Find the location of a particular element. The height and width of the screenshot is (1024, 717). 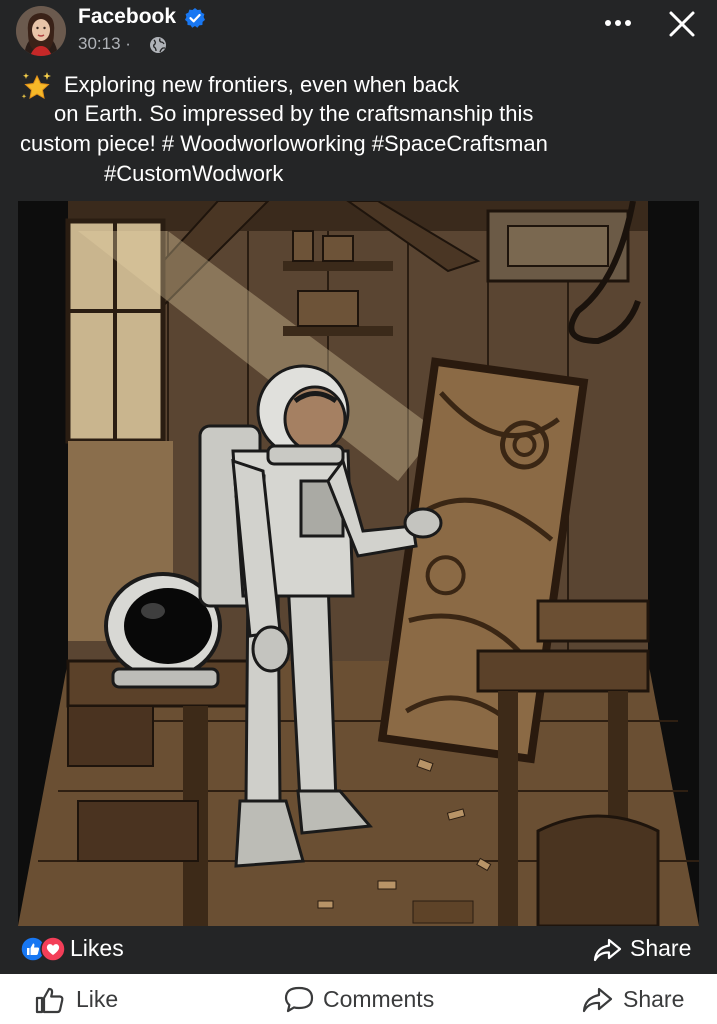

caption-line: Exploring new frontiers, even when back is located at coordinates (261, 84).